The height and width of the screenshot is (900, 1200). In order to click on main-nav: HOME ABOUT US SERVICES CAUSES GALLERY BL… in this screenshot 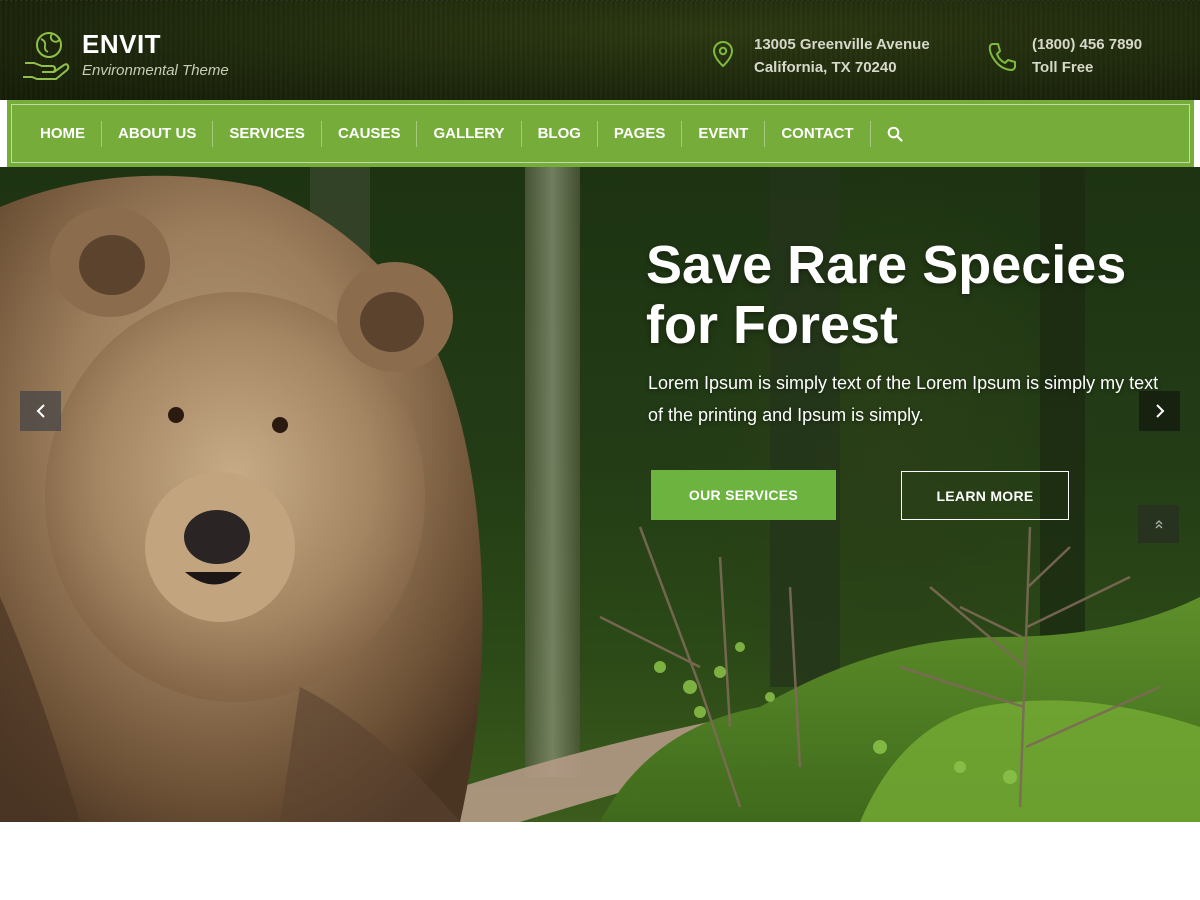, I will do `click(600, 133)`.